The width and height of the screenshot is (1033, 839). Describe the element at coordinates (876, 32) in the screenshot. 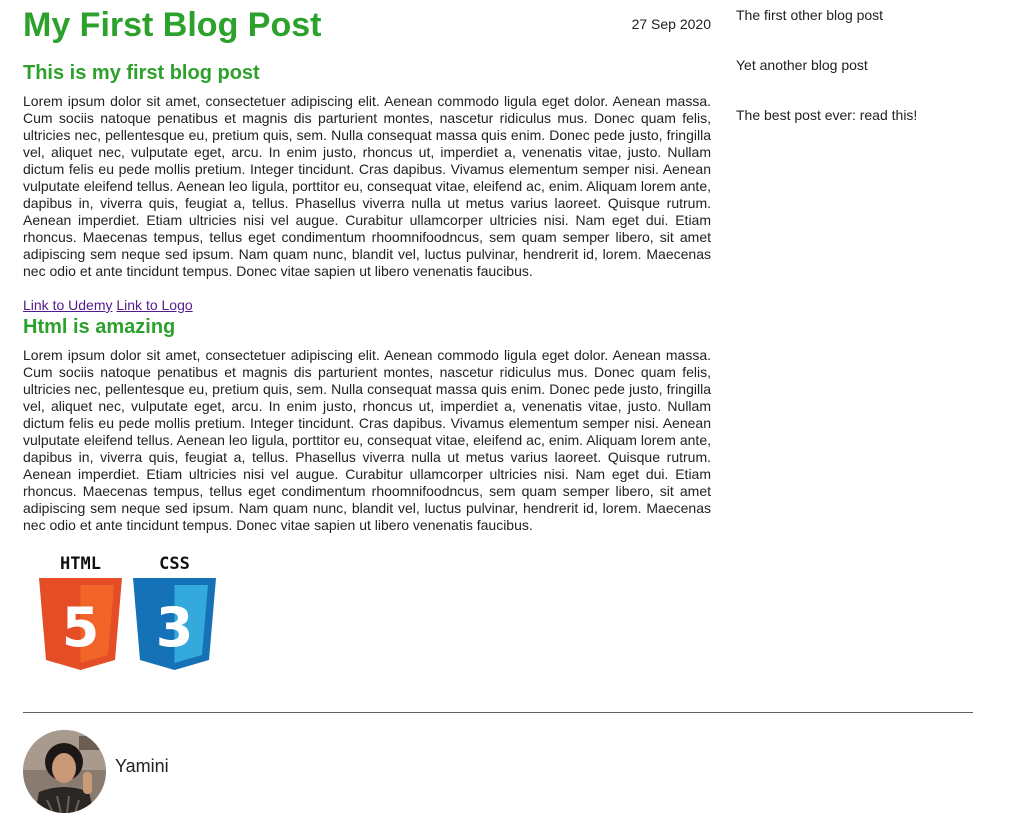

I see `sidebar-item-first-other-post: The first other blog post` at that location.